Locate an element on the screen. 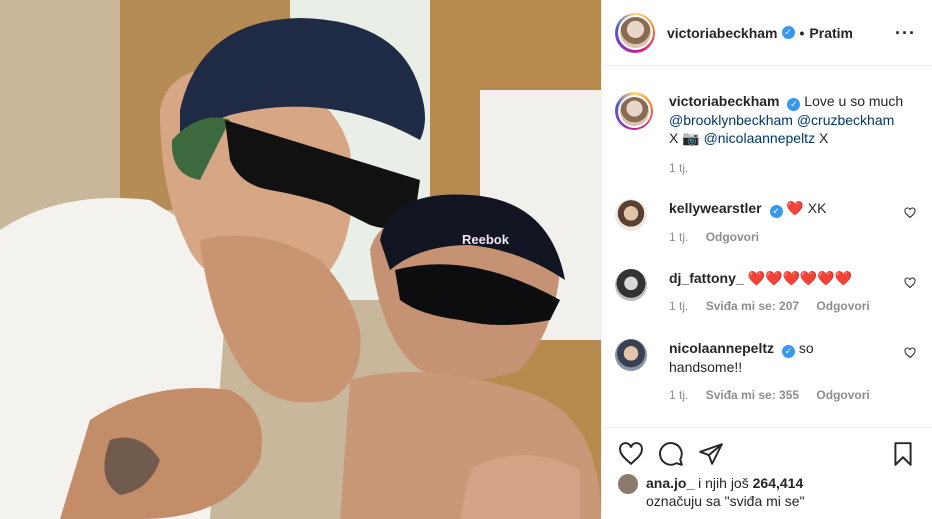  comment-hearts: ❤️ is located at coordinates (795, 208).